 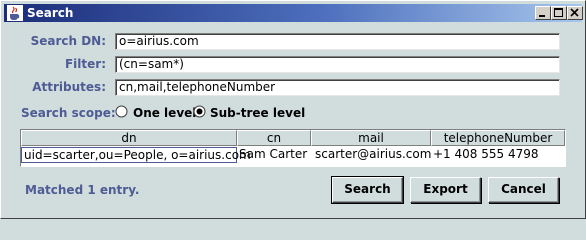 What do you see at coordinates (68, 41) in the screenshot?
I see `search-dn-label: Search DN:` at bounding box center [68, 41].